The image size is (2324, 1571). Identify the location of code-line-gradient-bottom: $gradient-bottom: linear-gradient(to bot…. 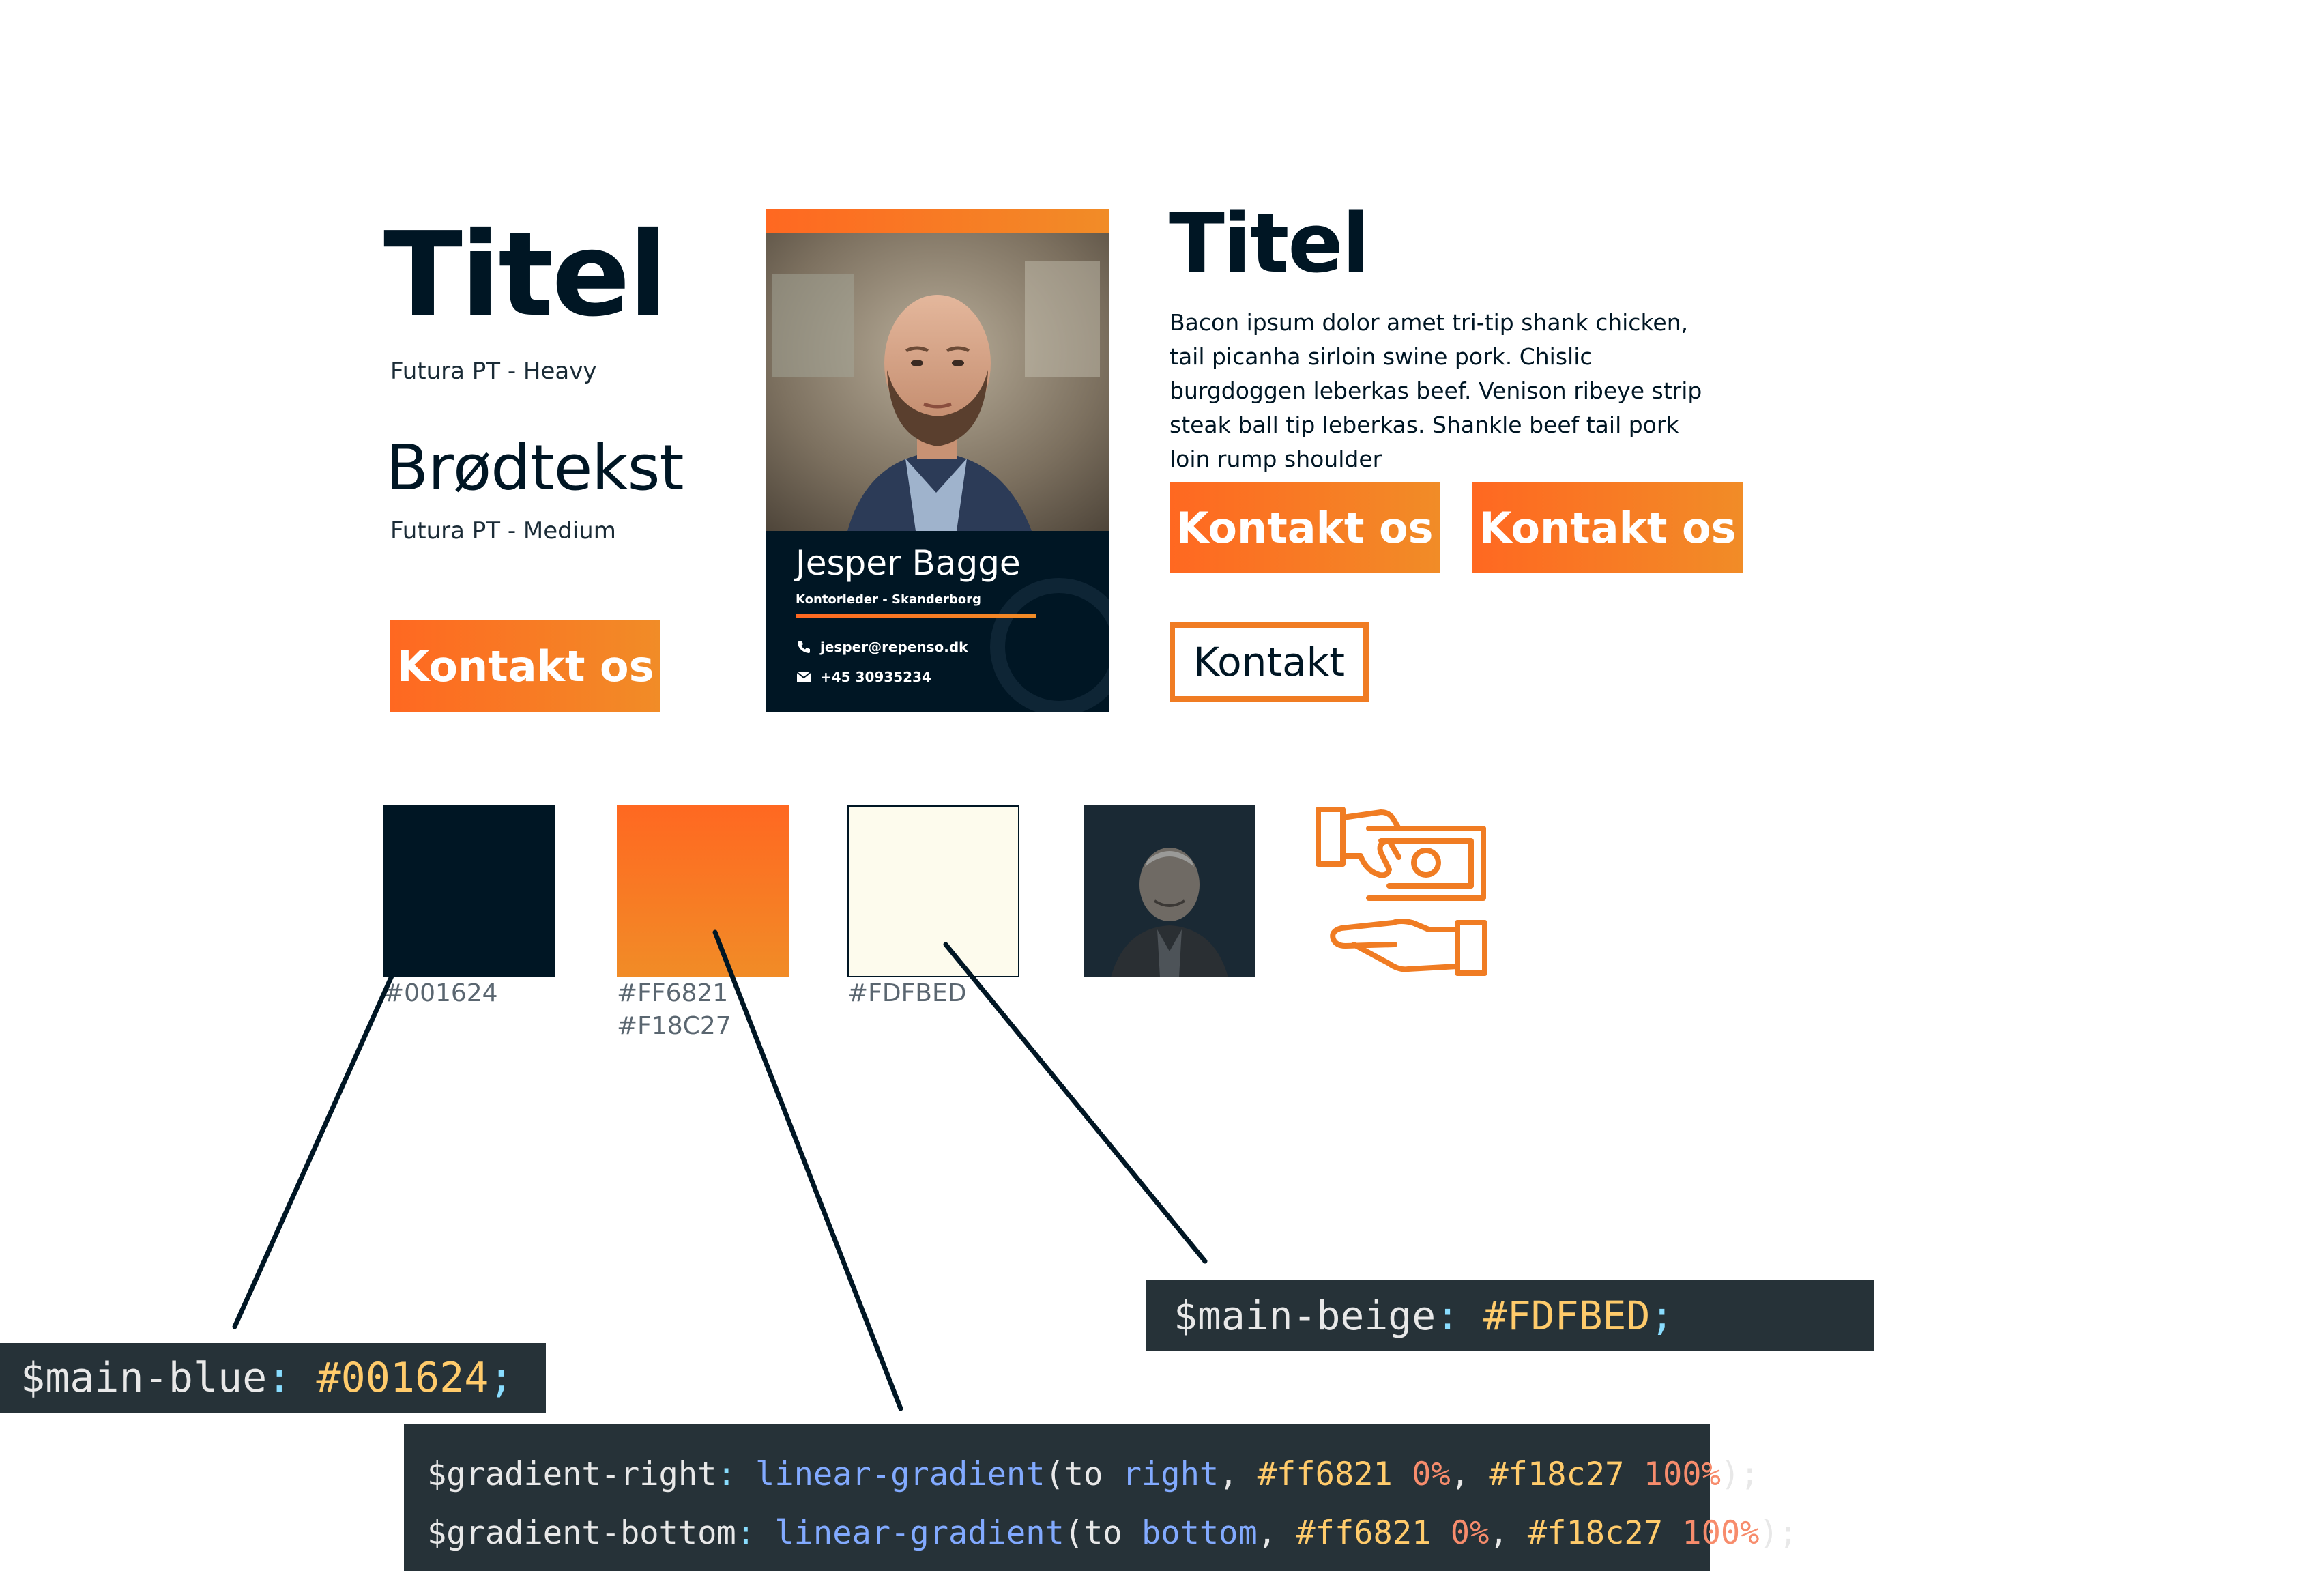
(1113, 1533).